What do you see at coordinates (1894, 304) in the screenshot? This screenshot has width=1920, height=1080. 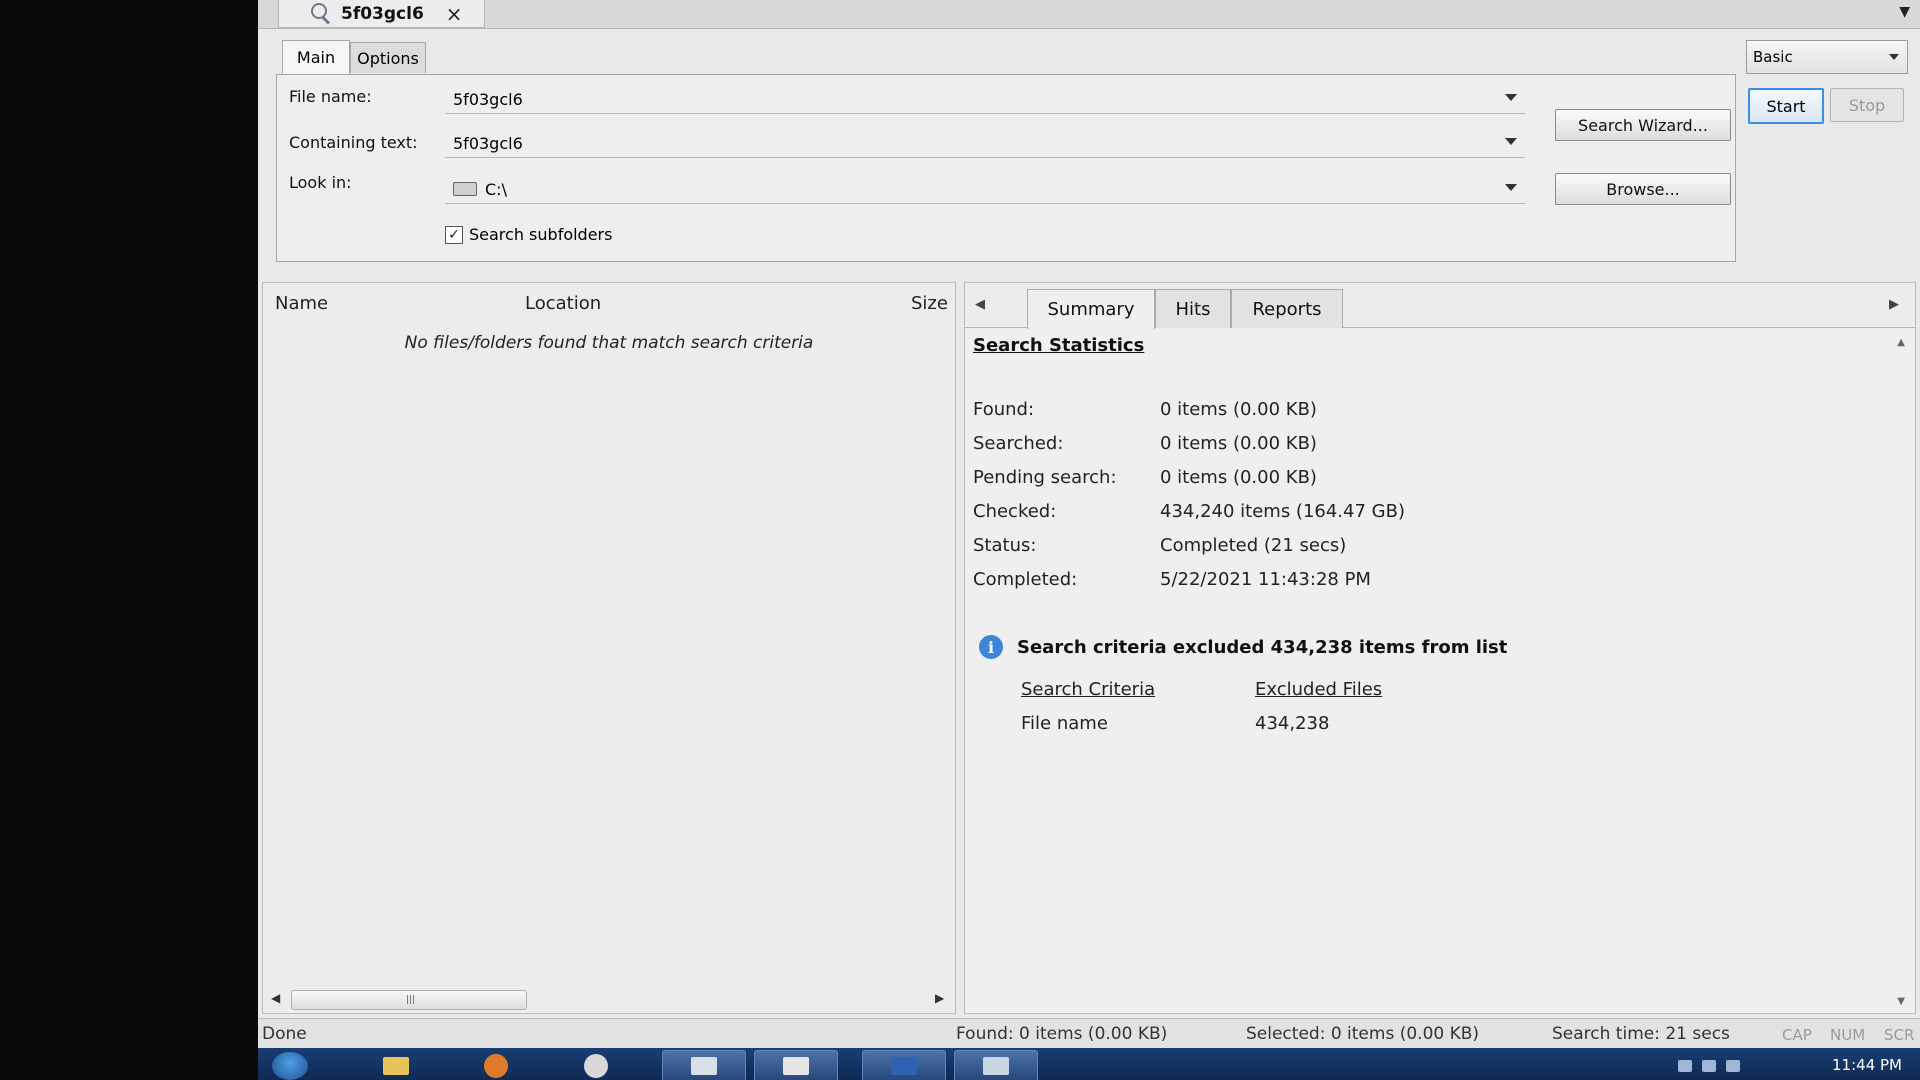 I see `tab-scroll-right-icon: ▶` at bounding box center [1894, 304].